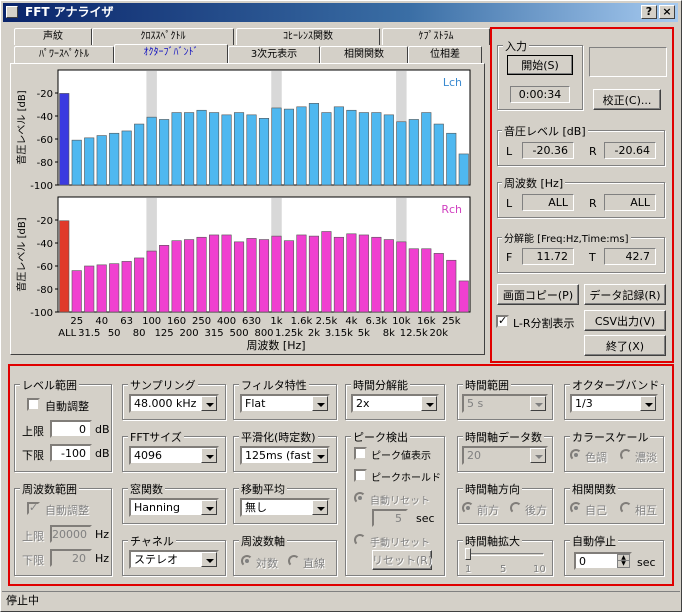 This screenshot has height=612, width=682. I want to click on start-button: 開始(S), so click(540, 65).